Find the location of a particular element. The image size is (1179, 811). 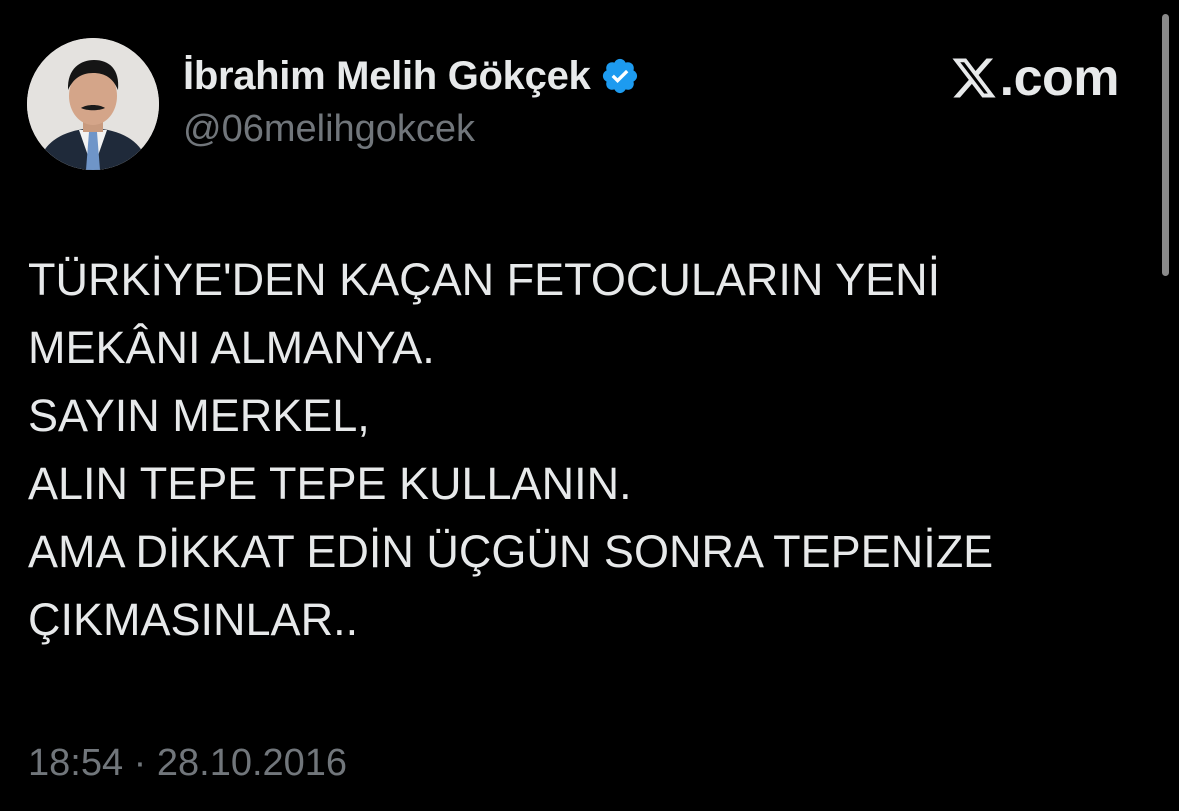

author-display-name: İbrahim Melih Gökçek is located at coordinates (387, 76).